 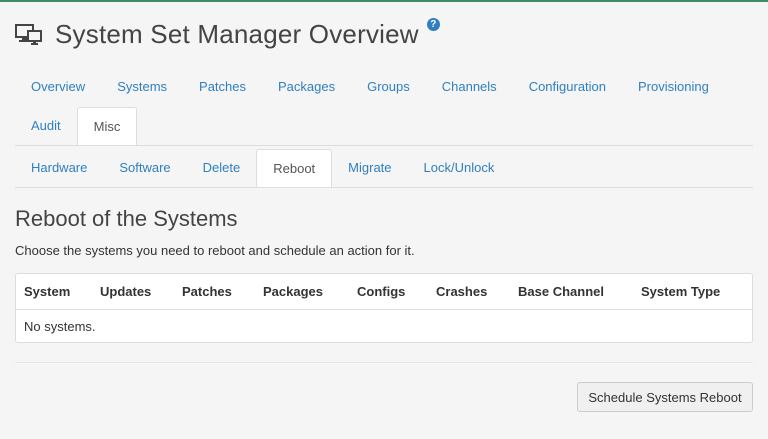 What do you see at coordinates (384, 362) in the screenshot?
I see `actions-divider` at bounding box center [384, 362].